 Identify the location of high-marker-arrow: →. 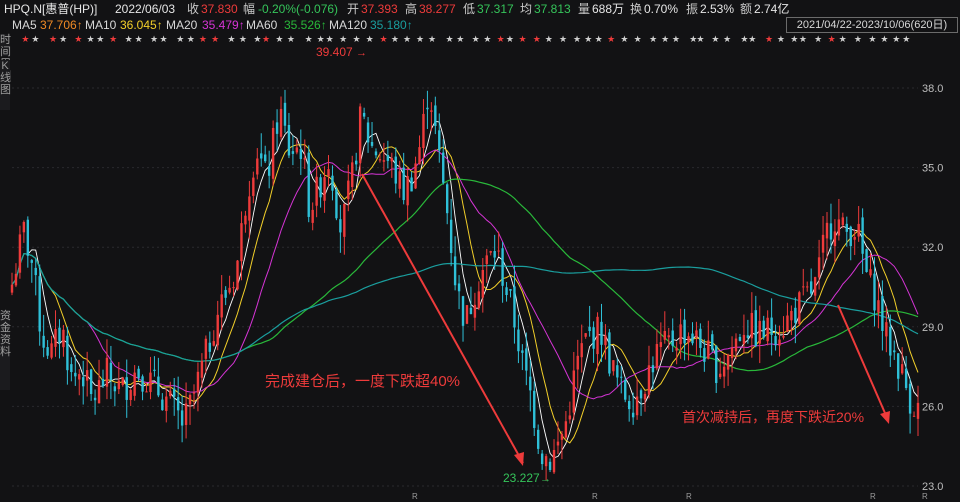
(361, 53).